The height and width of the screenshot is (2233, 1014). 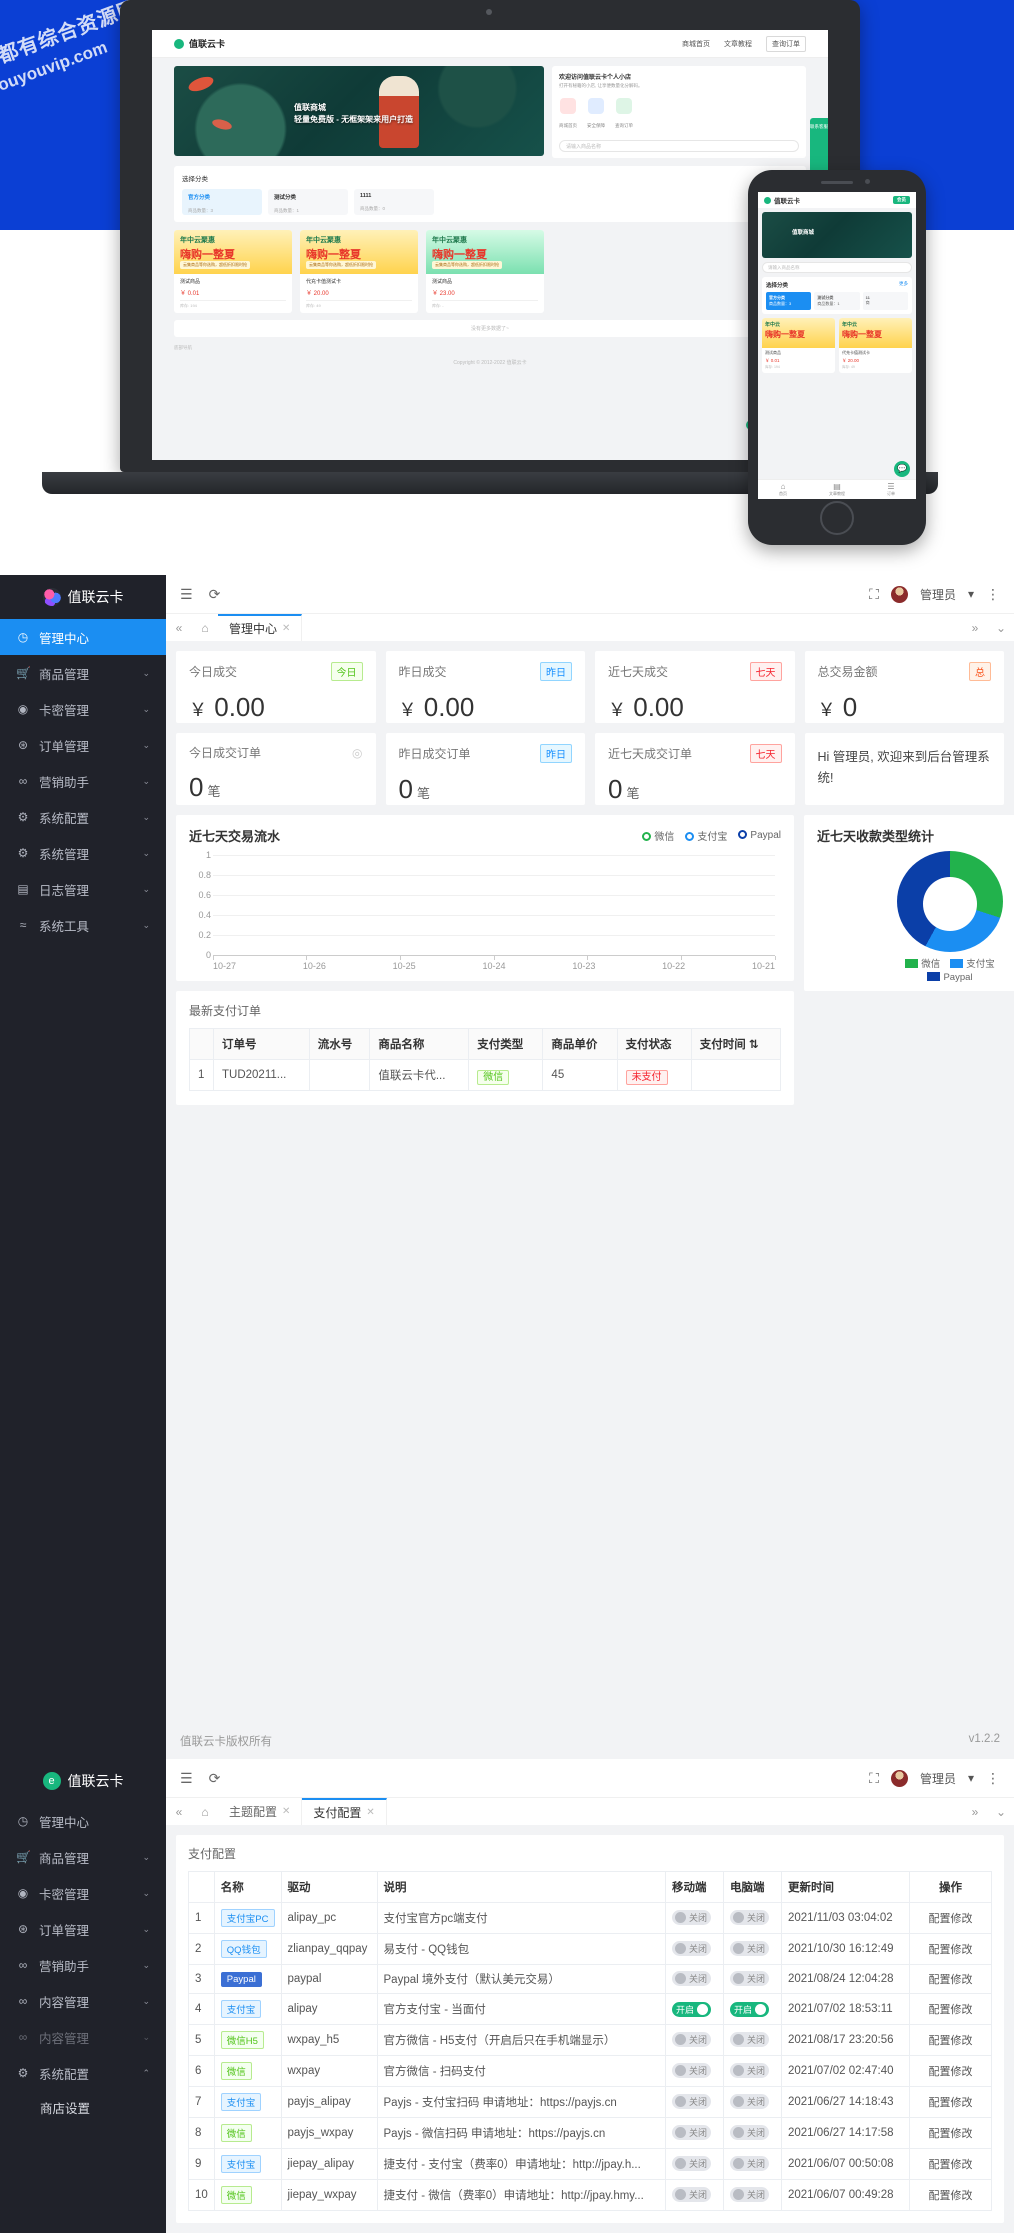 I want to click on sidebar-item-logs: ▤ 日志管理 ⌄, so click(x=83, y=889).